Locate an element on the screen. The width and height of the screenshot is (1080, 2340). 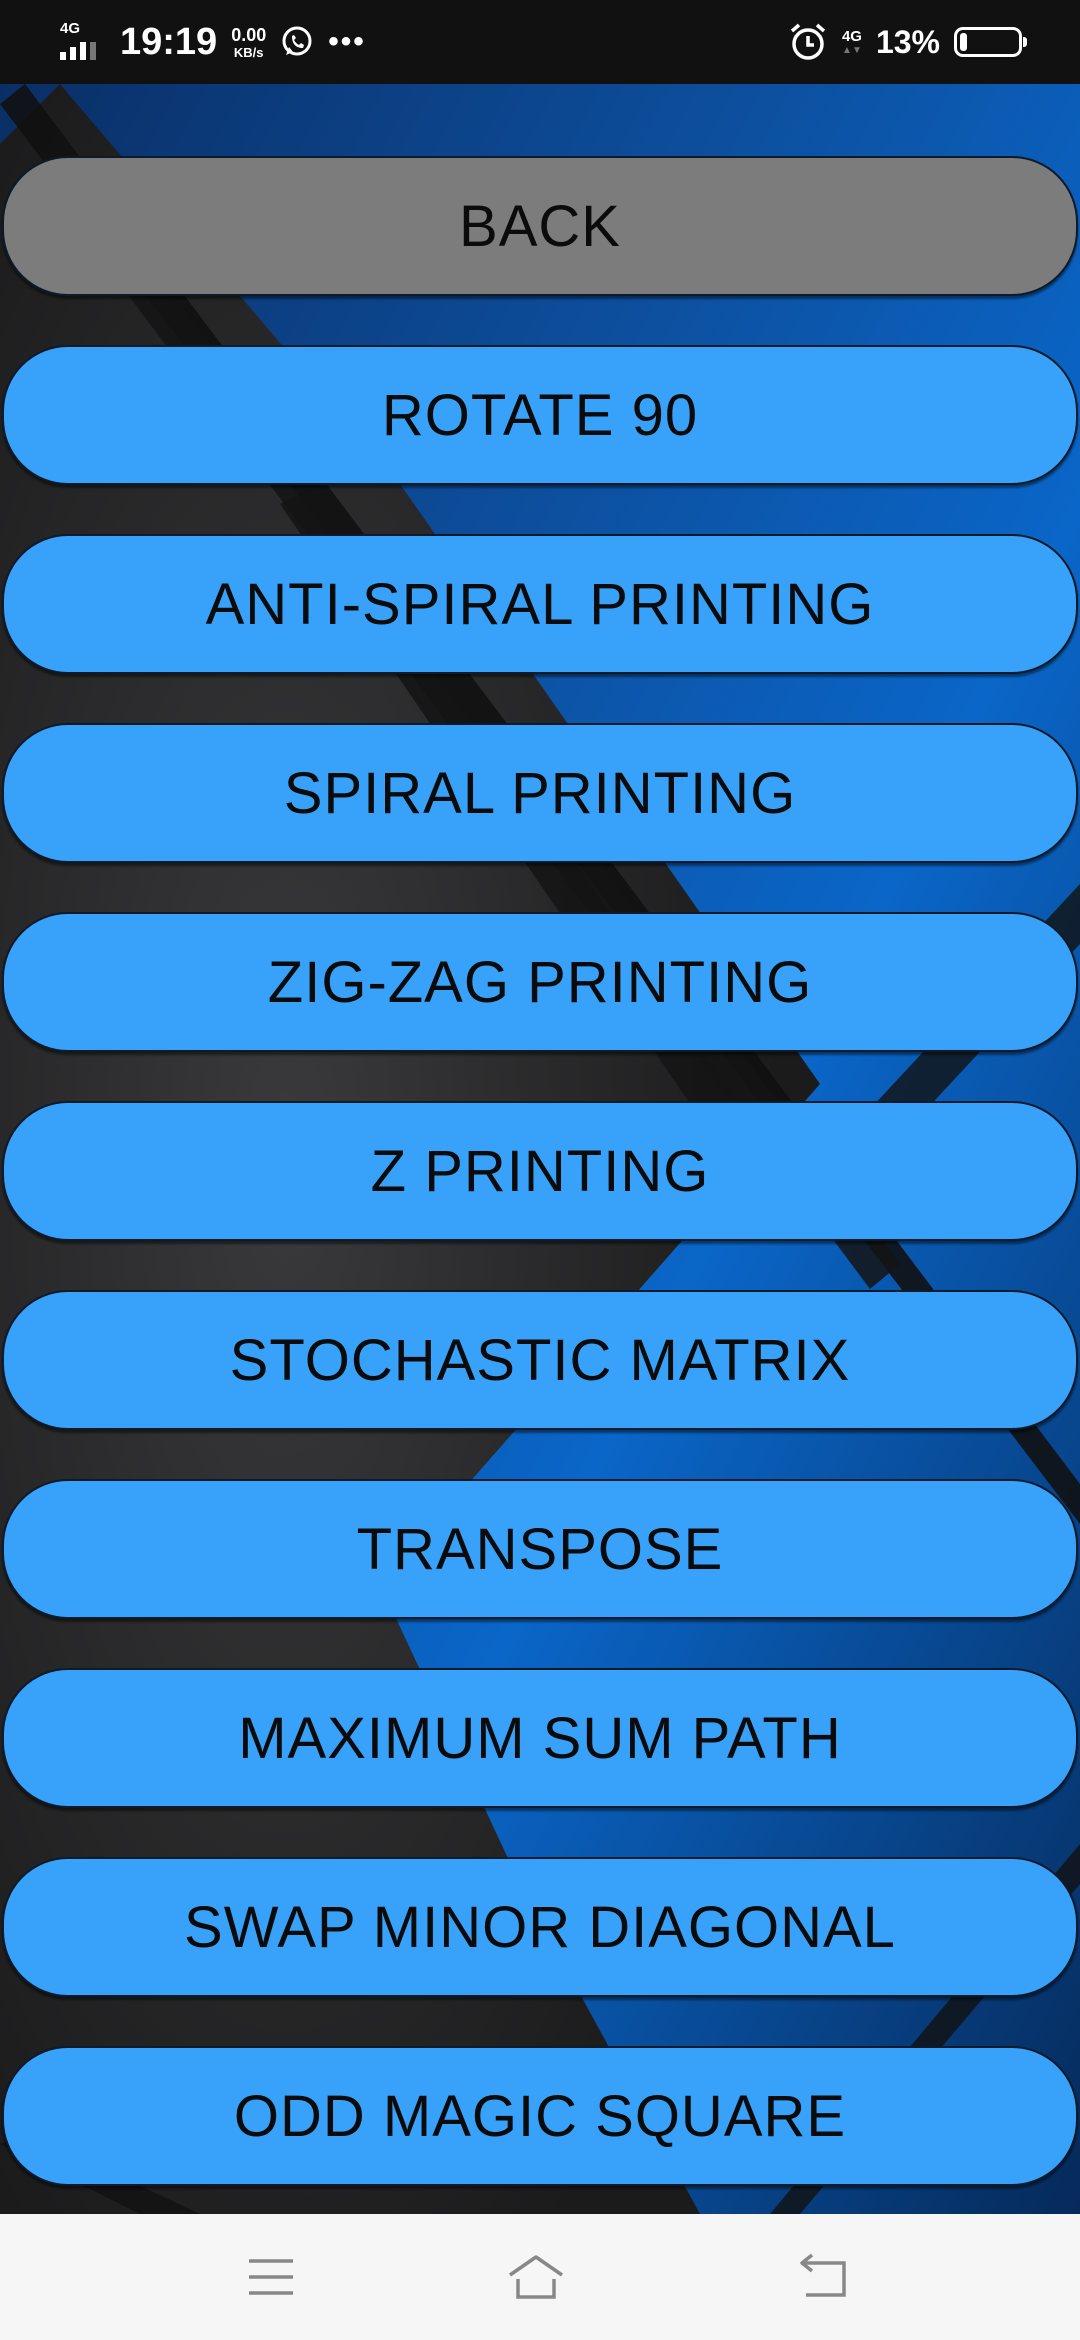
battery-level-fill is located at coordinates (963, 42).